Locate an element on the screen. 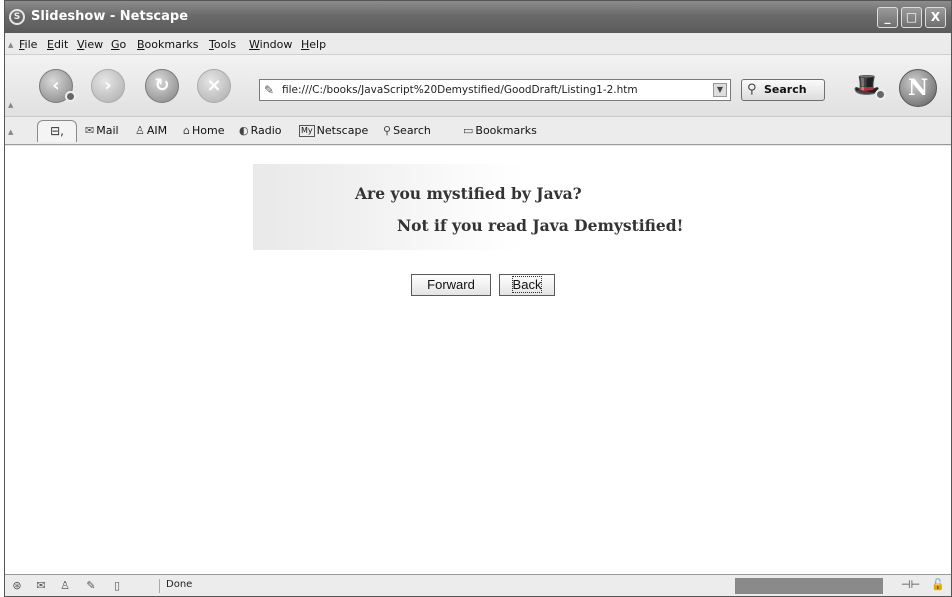 This screenshot has height=597, width=952. progress-fill is located at coordinates (809, 586).